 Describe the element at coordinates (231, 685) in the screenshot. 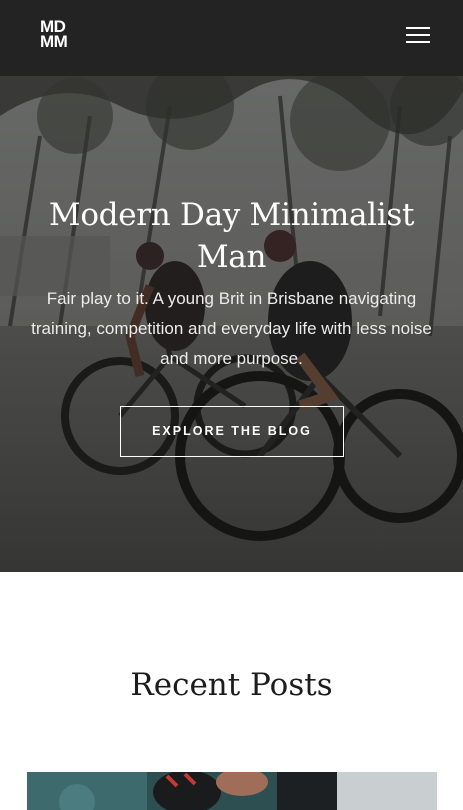

I see `recent-posts-heading: Recent Posts` at that location.